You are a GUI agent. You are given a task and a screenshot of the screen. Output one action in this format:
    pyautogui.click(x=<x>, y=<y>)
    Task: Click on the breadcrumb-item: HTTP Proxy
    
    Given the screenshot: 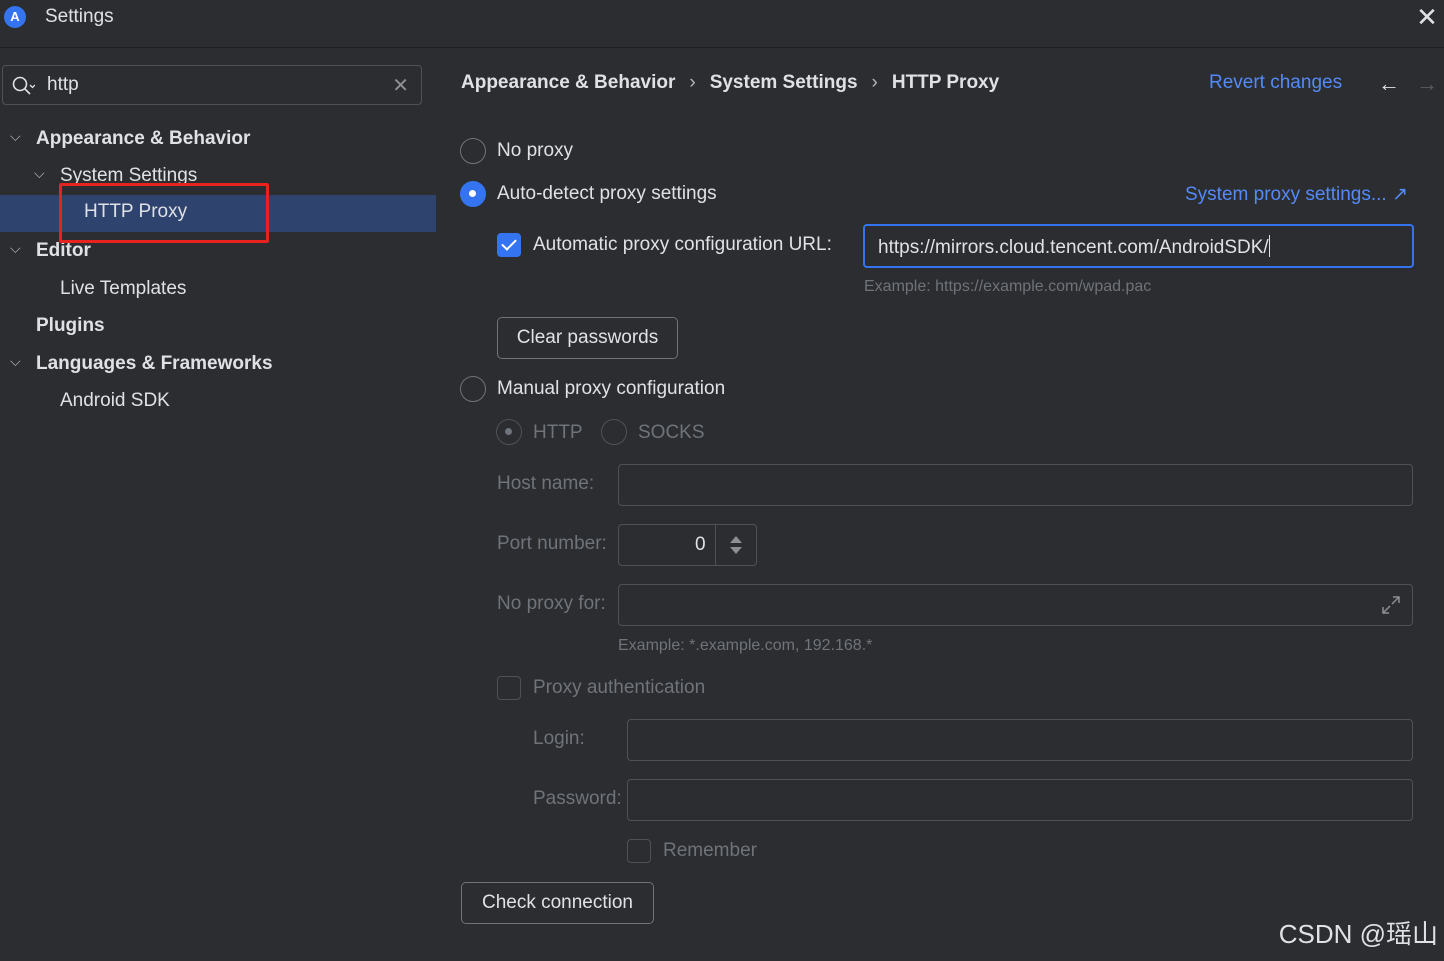 What is the action you would take?
    pyautogui.click(x=945, y=82)
    